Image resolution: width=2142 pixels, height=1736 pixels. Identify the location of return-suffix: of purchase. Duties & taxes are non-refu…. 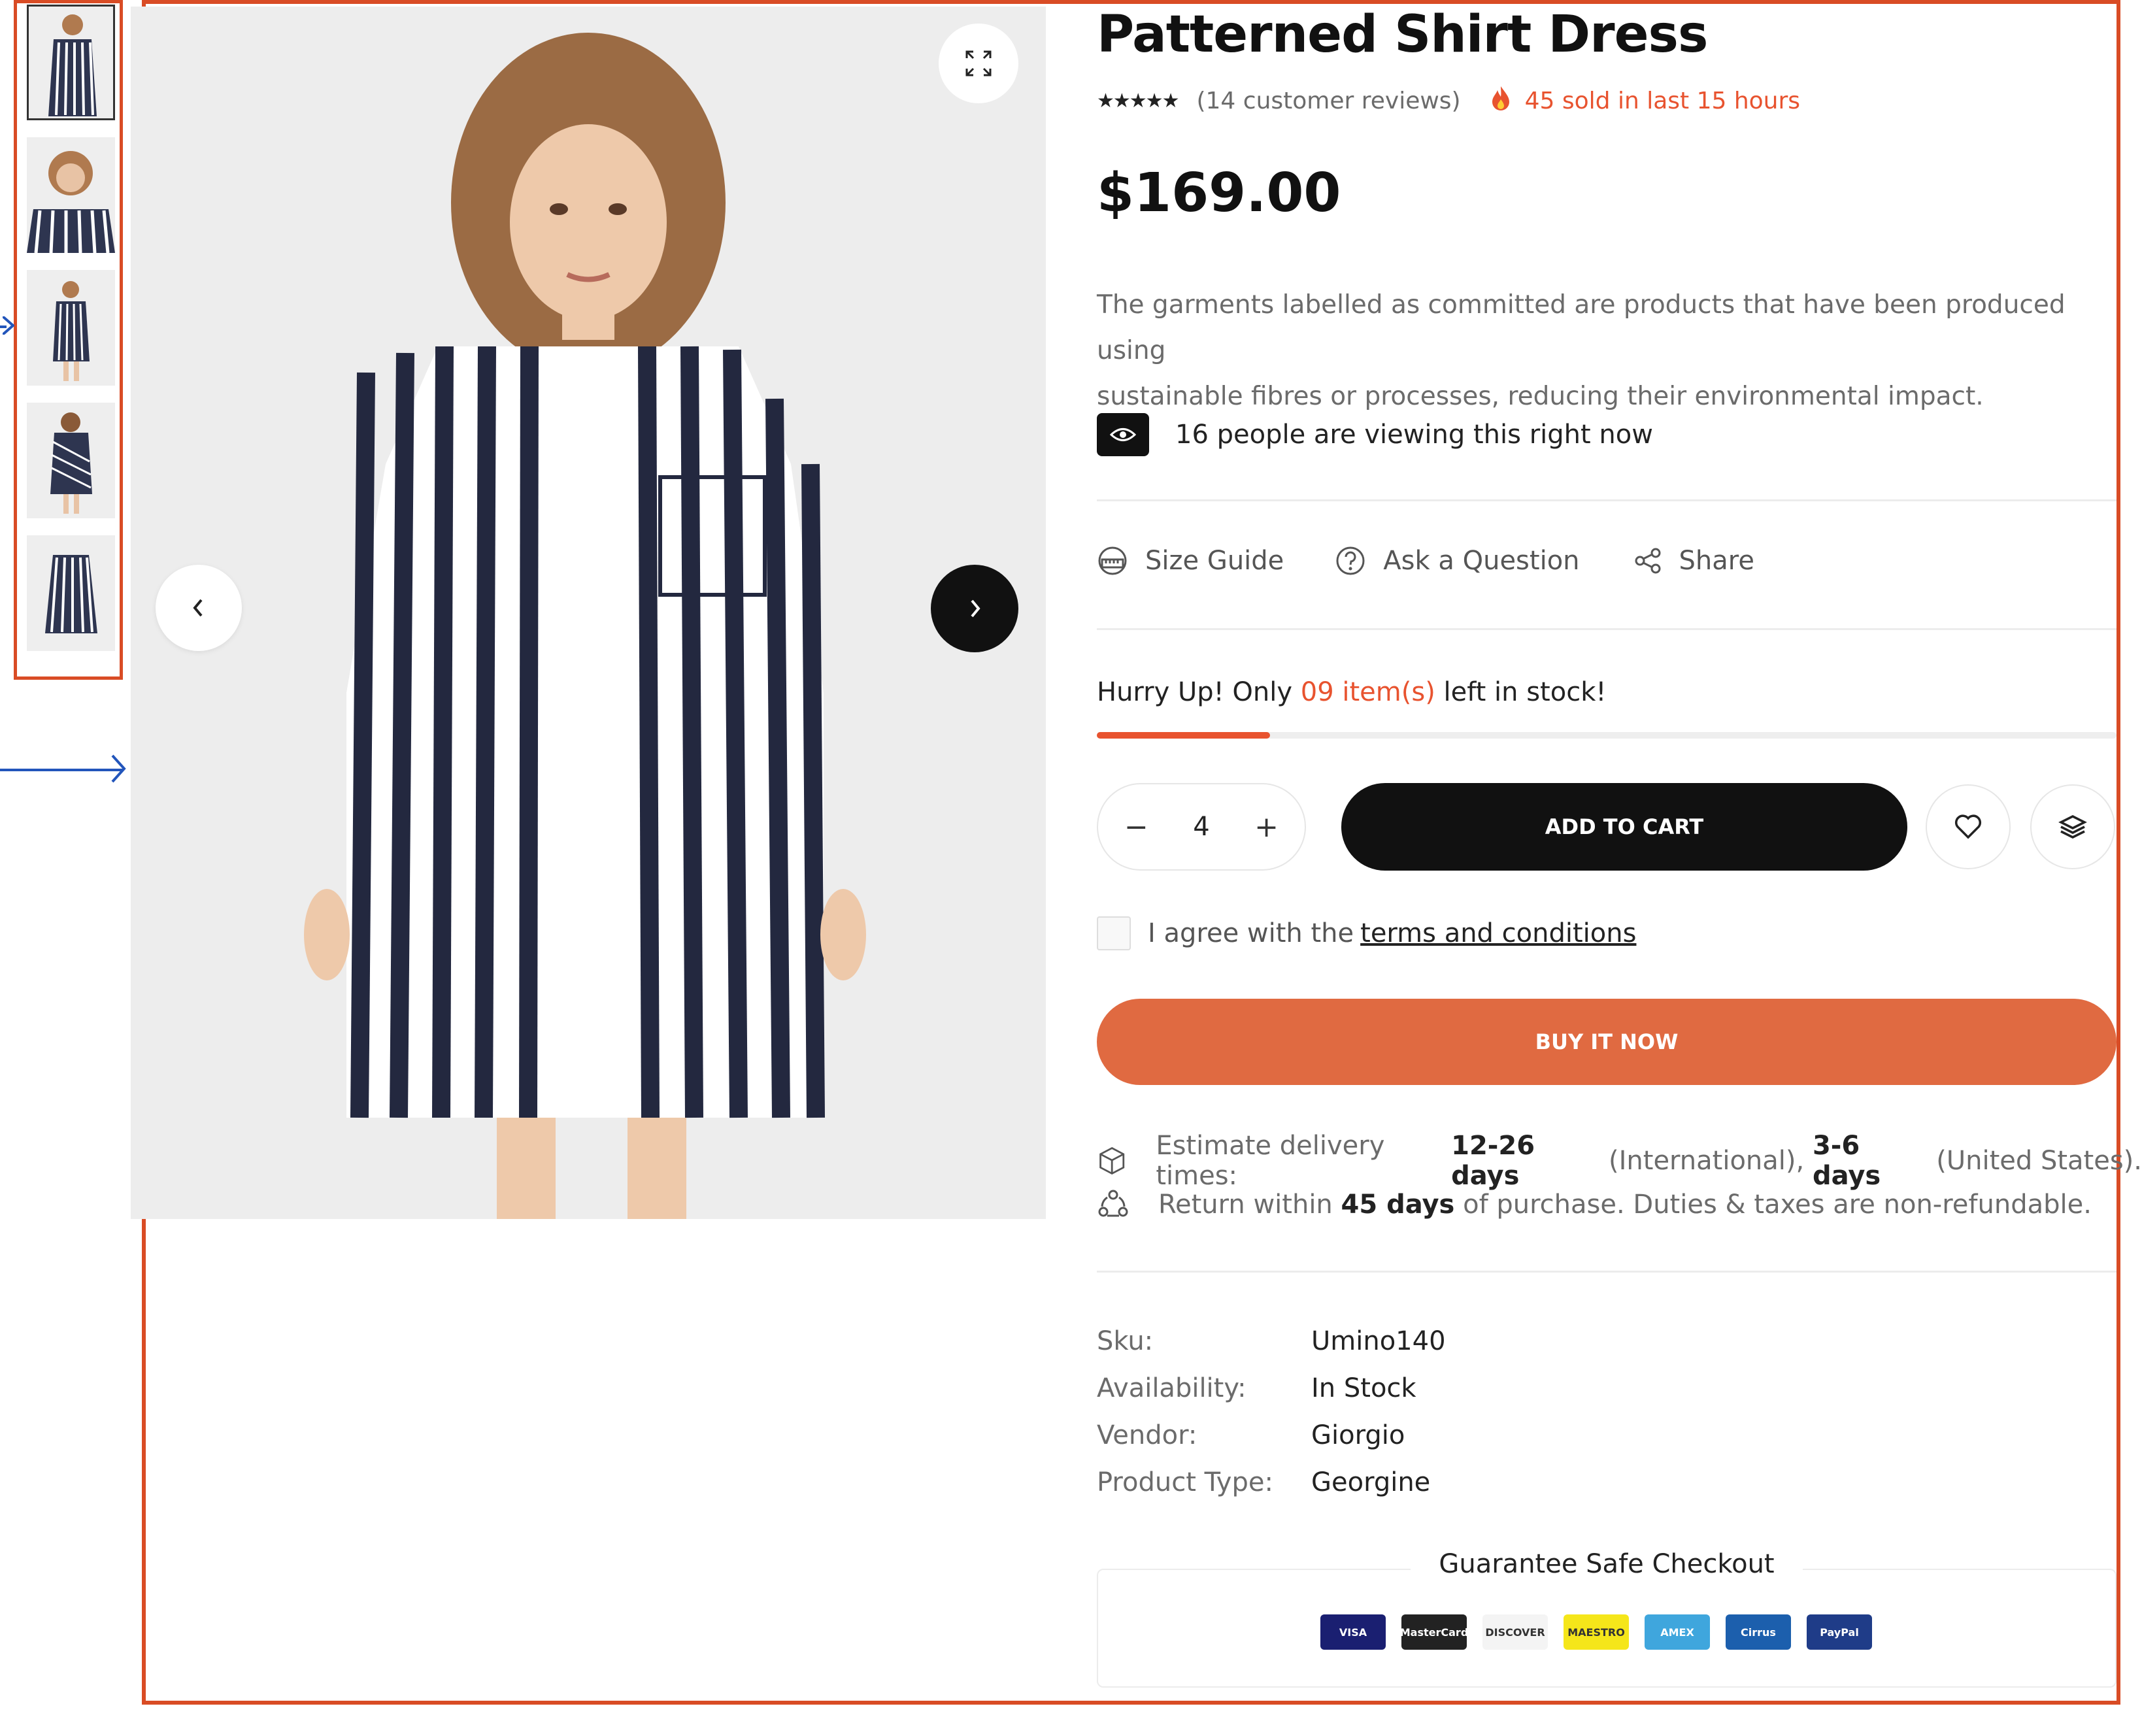
(1773, 1205).